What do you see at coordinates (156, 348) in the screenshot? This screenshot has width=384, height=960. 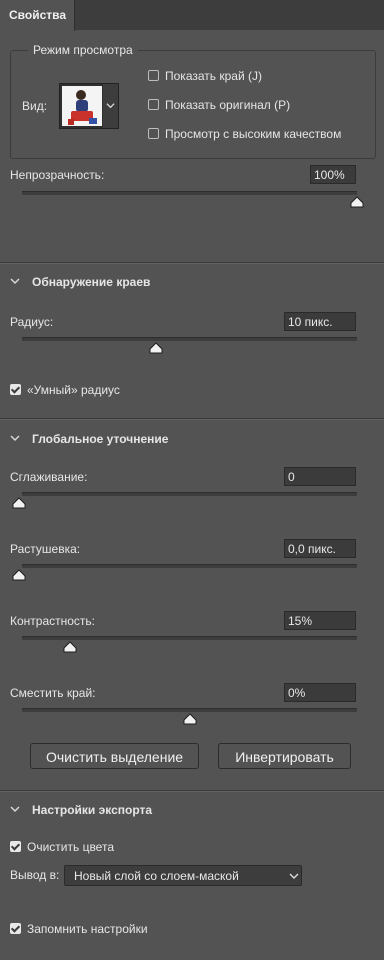 I see `radius-slider-knob` at bounding box center [156, 348].